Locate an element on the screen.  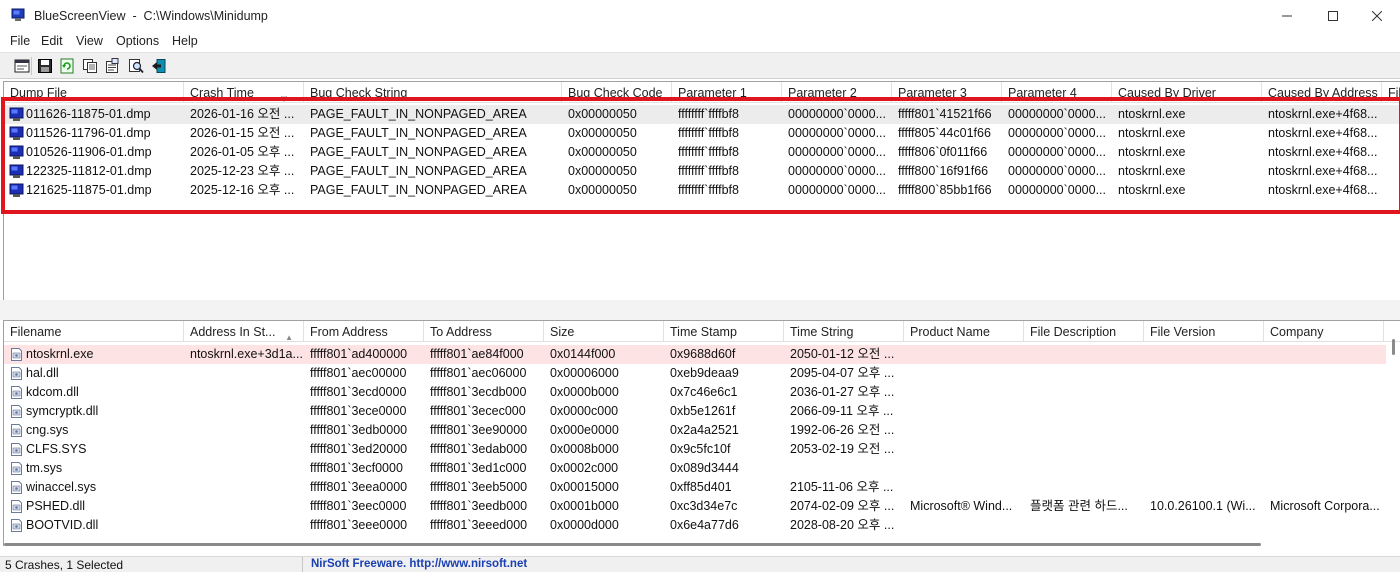
cell-filename: PSHED.dll is located at coordinates (56, 506).